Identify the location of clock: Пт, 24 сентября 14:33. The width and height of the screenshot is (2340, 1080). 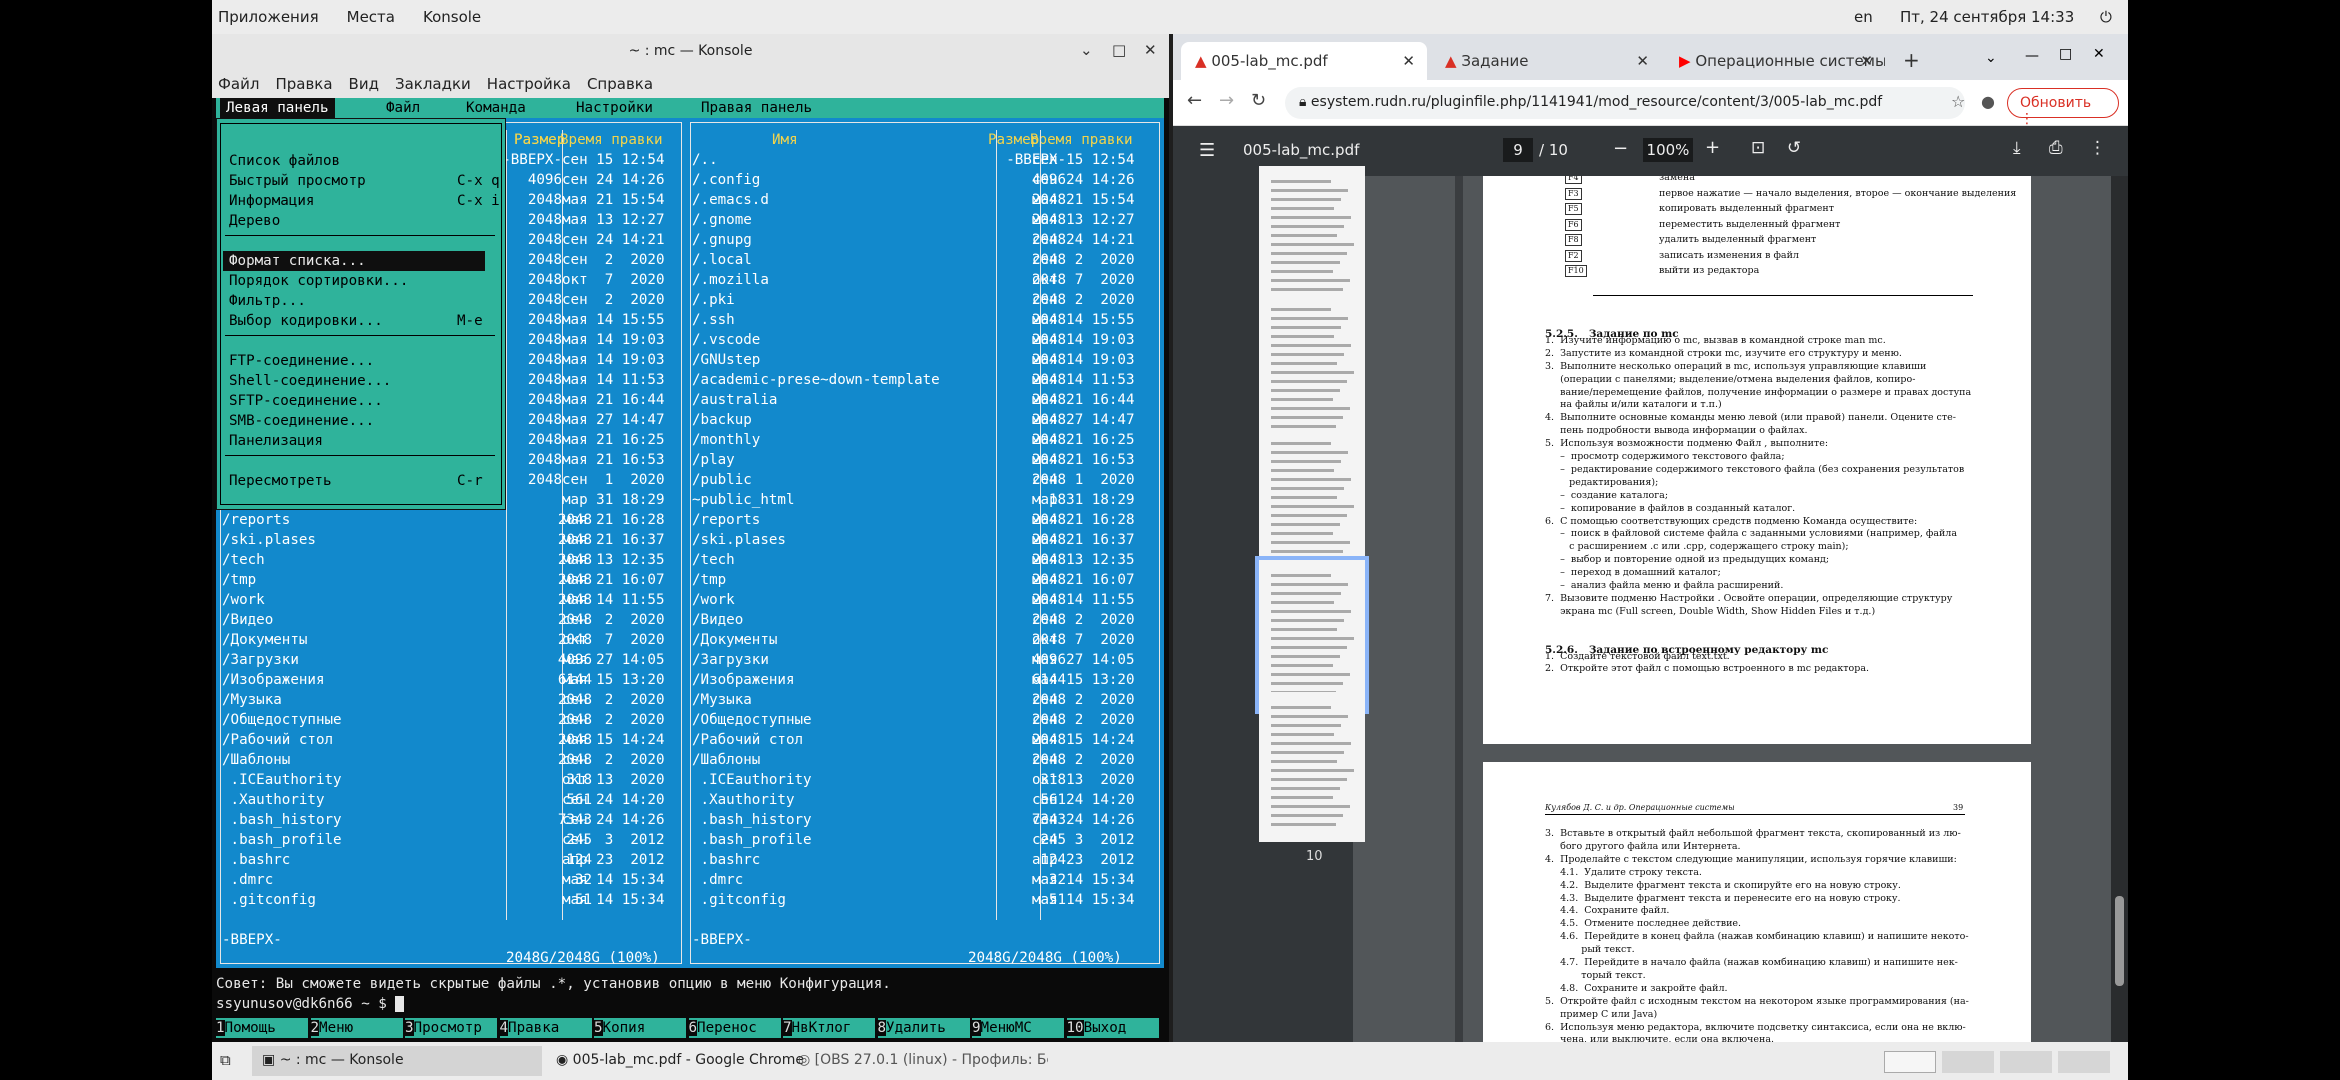
(1987, 17).